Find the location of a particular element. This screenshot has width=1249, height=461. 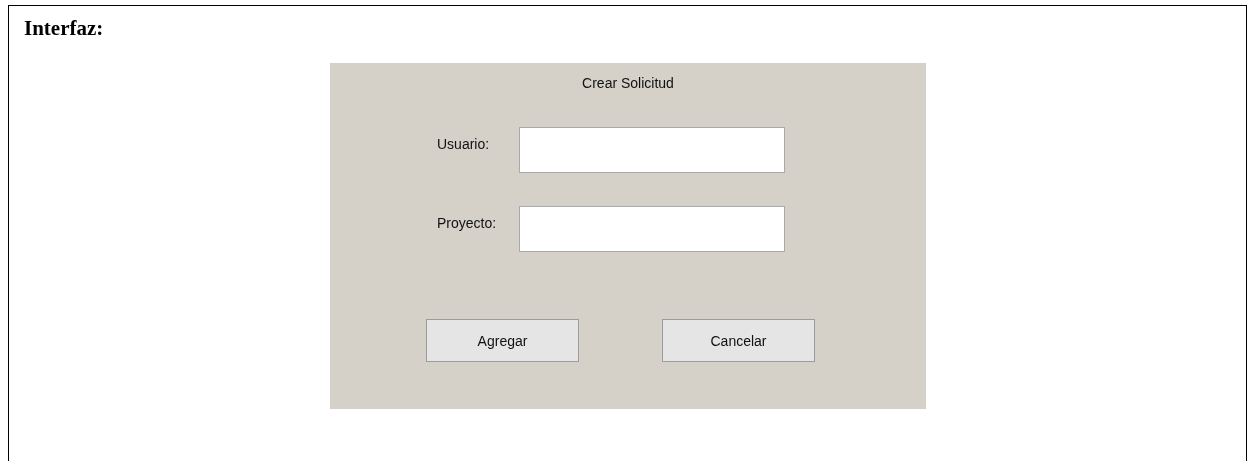

field-label: Usuario: is located at coordinates (463, 143).